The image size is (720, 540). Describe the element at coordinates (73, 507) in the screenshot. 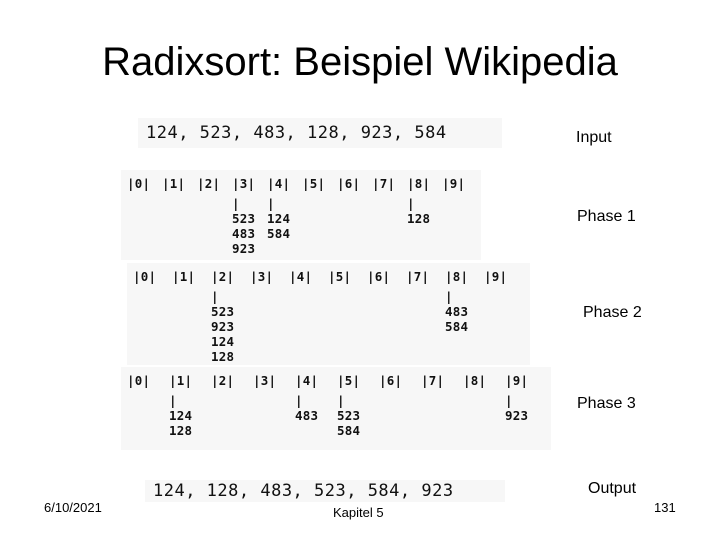

I see `footer-date: 6/10/2021` at that location.